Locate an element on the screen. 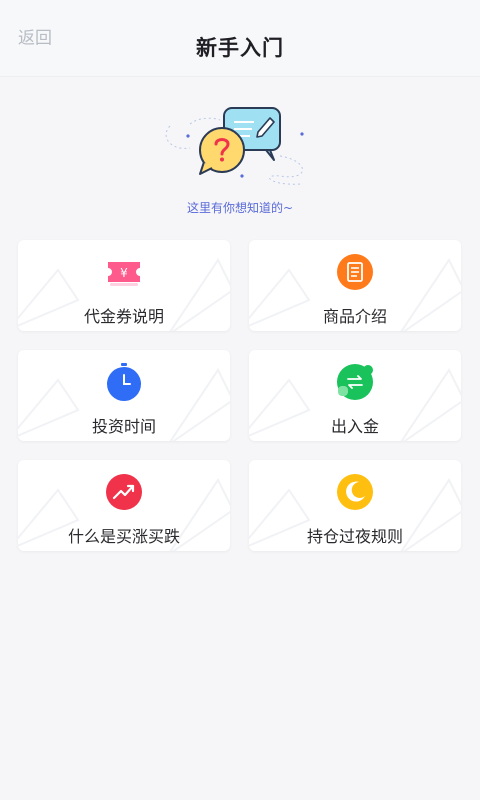 This screenshot has height=800, width=480. card-deposit-withdraw: 出入金 is located at coordinates (355, 395).